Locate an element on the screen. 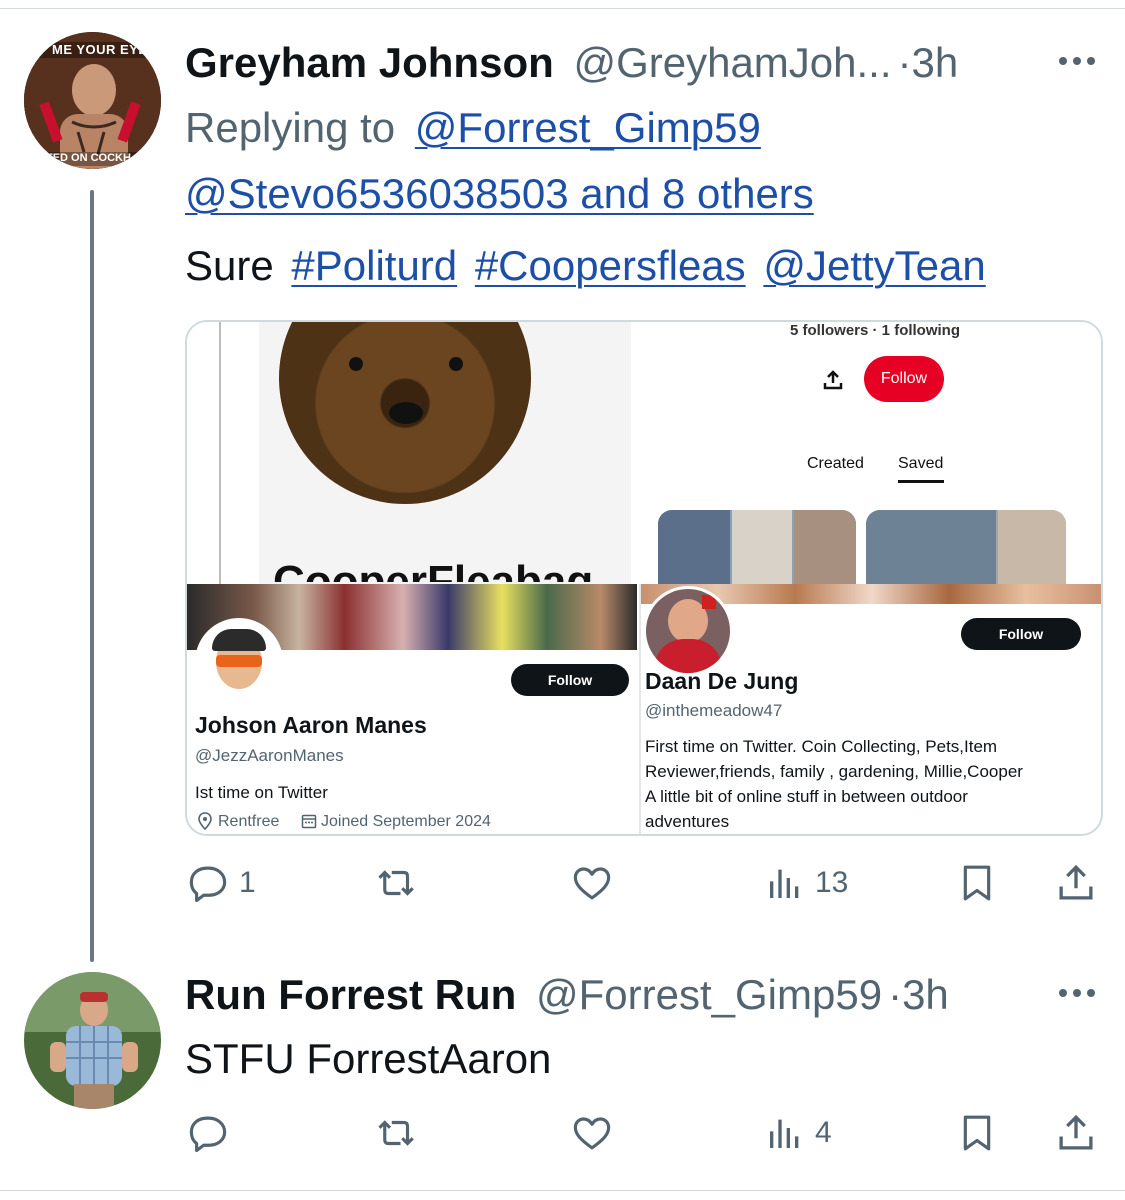 This screenshot has width=1125, height=1200. profile-handle: @JezzAaronManes is located at coordinates (269, 755).